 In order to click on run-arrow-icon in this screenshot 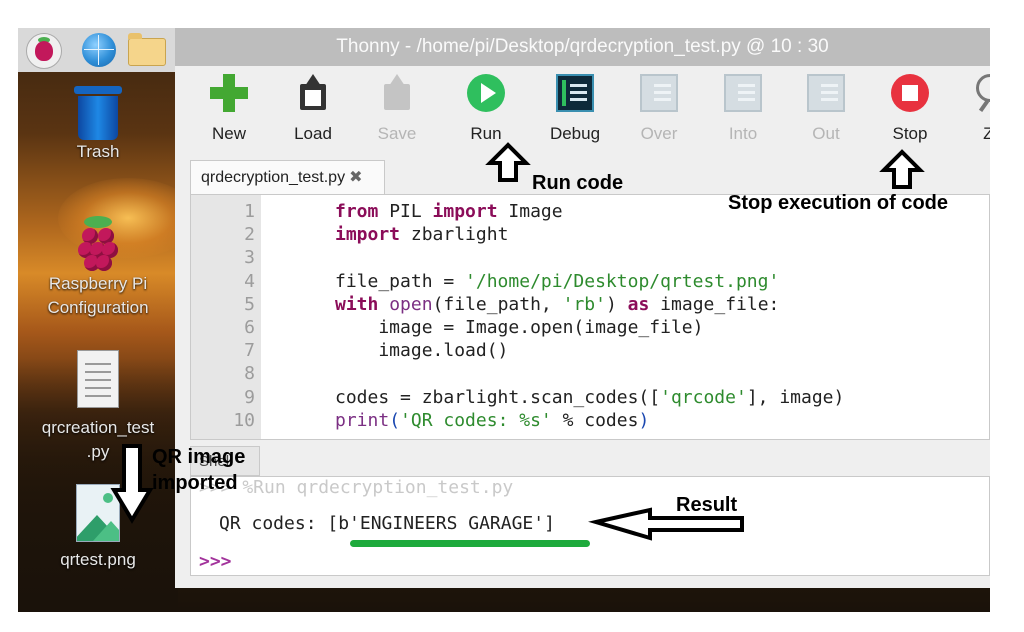, I will do `click(508, 162)`.